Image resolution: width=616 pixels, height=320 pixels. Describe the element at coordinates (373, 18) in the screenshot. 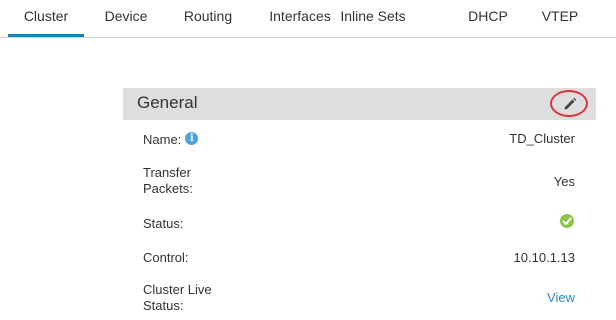

I see `tab-inline-sets: Inline Sets` at that location.